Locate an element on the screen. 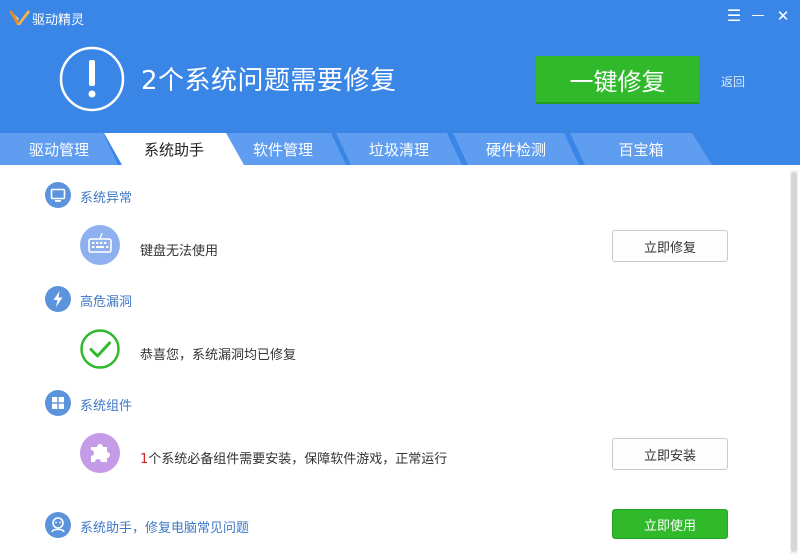 Image resolution: width=800 pixels, height=560 pixels. tab-label: 系统助手 is located at coordinates (173, 150).